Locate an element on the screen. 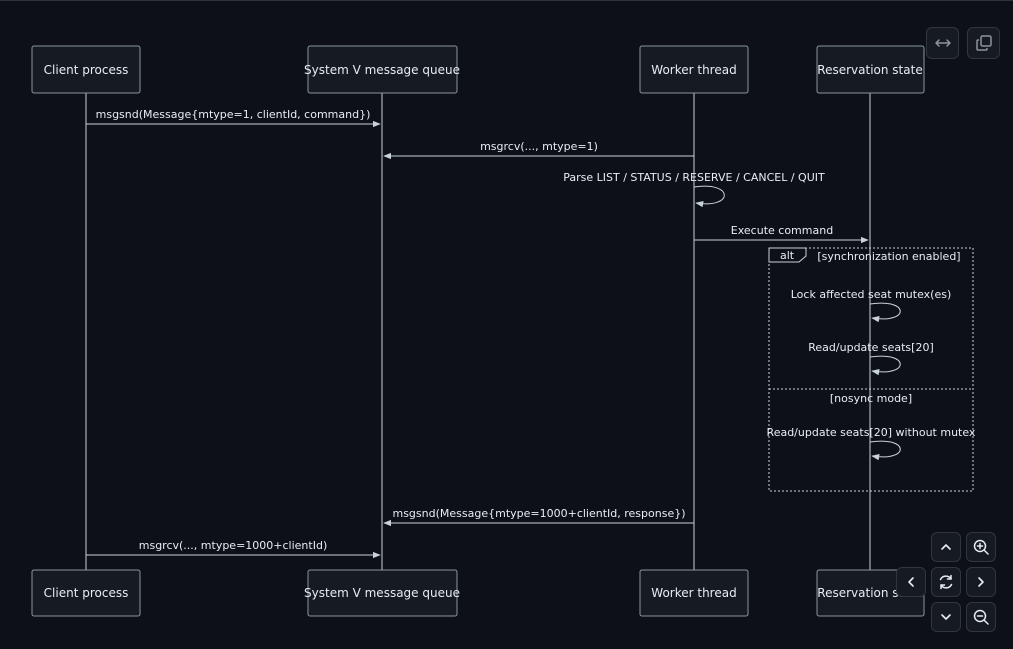 The image size is (1013, 649). message-label: msgrcv(..., mtype=1) is located at coordinates (539, 146).